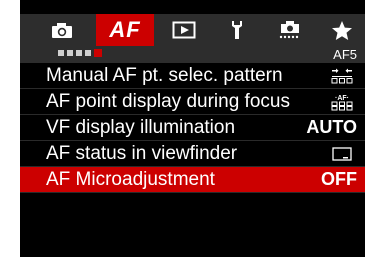 Image resolution: width=382 pixels, height=257 pixels. I want to click on menu-item-vf-display-illumination: VF display illumination AUTO, so click(192, 128).